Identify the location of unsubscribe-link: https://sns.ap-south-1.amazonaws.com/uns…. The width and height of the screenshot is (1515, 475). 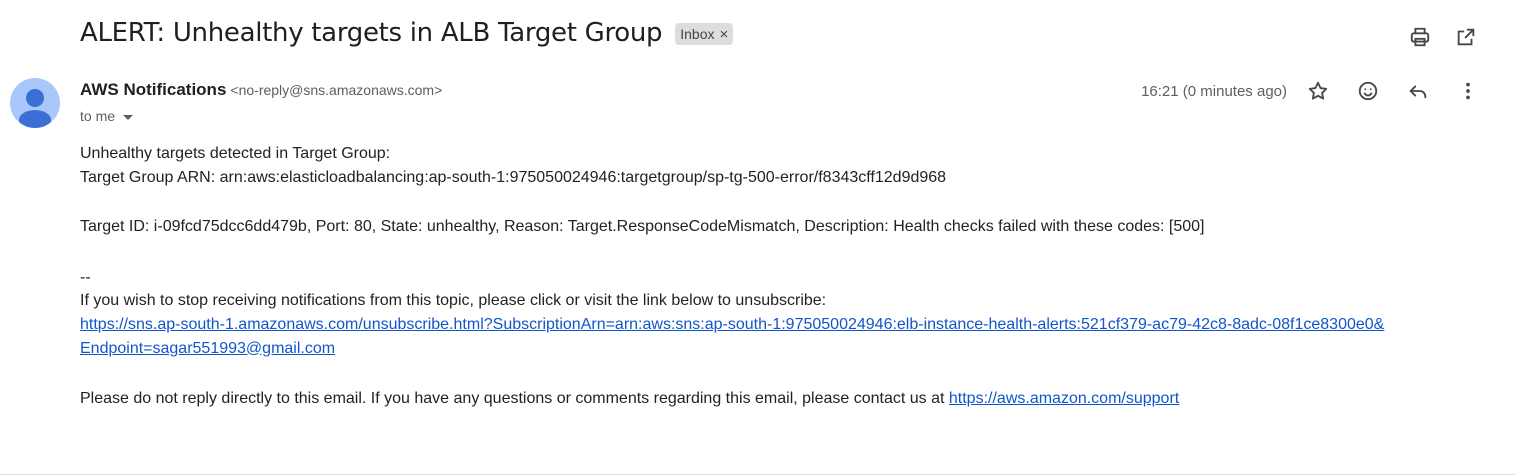
(780, 337).